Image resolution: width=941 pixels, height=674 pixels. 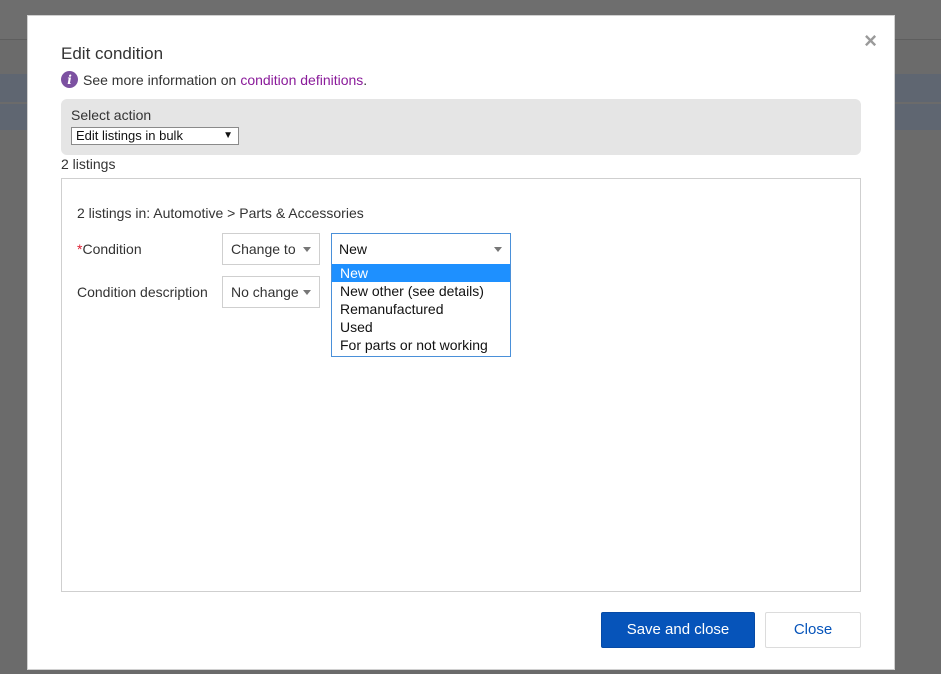 What do you see at coordinates (421, 249) in the screenshot?
I see `condition-value-select: New` at bounding box center [421, 249].